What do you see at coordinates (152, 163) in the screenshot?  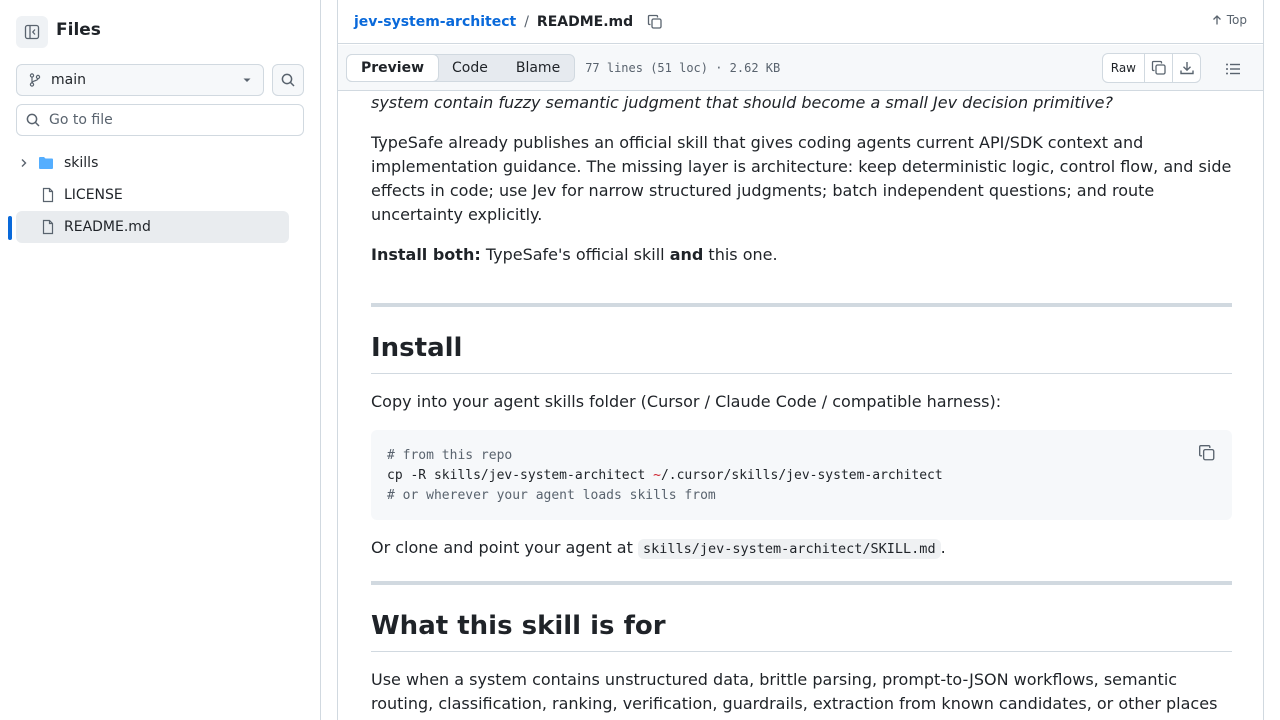 I see `tree-item-skills: skills` at bounding box center [152, 163].